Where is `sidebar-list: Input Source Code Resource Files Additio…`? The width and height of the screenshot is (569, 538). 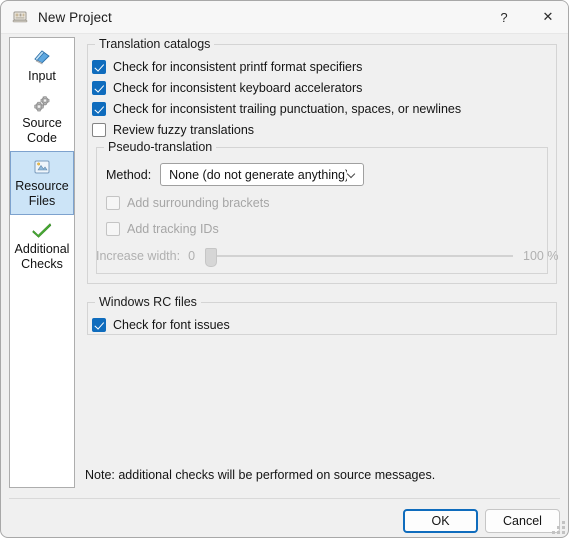 sidebar-list: Input Source Code Resource Files Additio… is located at coordinates (42, 262).